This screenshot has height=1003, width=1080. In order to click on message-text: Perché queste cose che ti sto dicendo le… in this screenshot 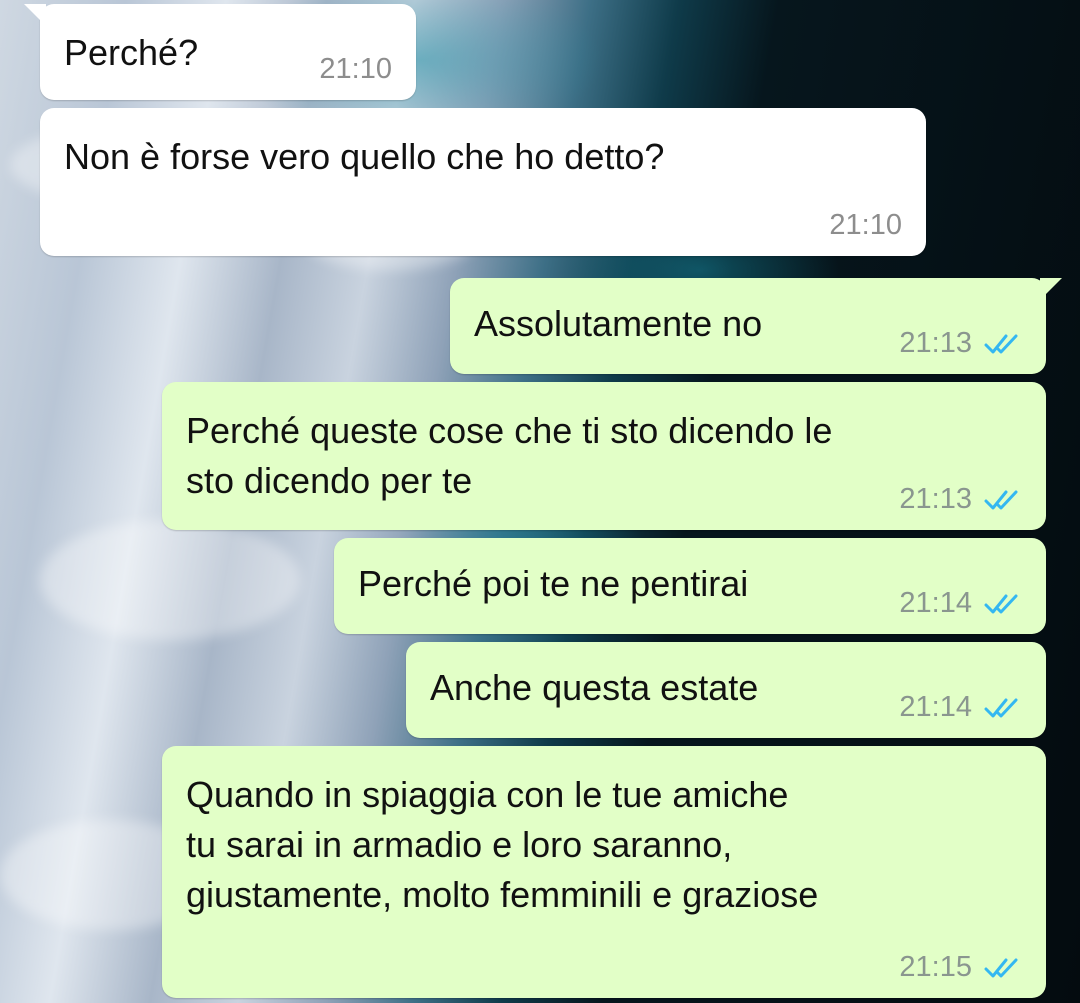, I will do `click(509, 455)`.